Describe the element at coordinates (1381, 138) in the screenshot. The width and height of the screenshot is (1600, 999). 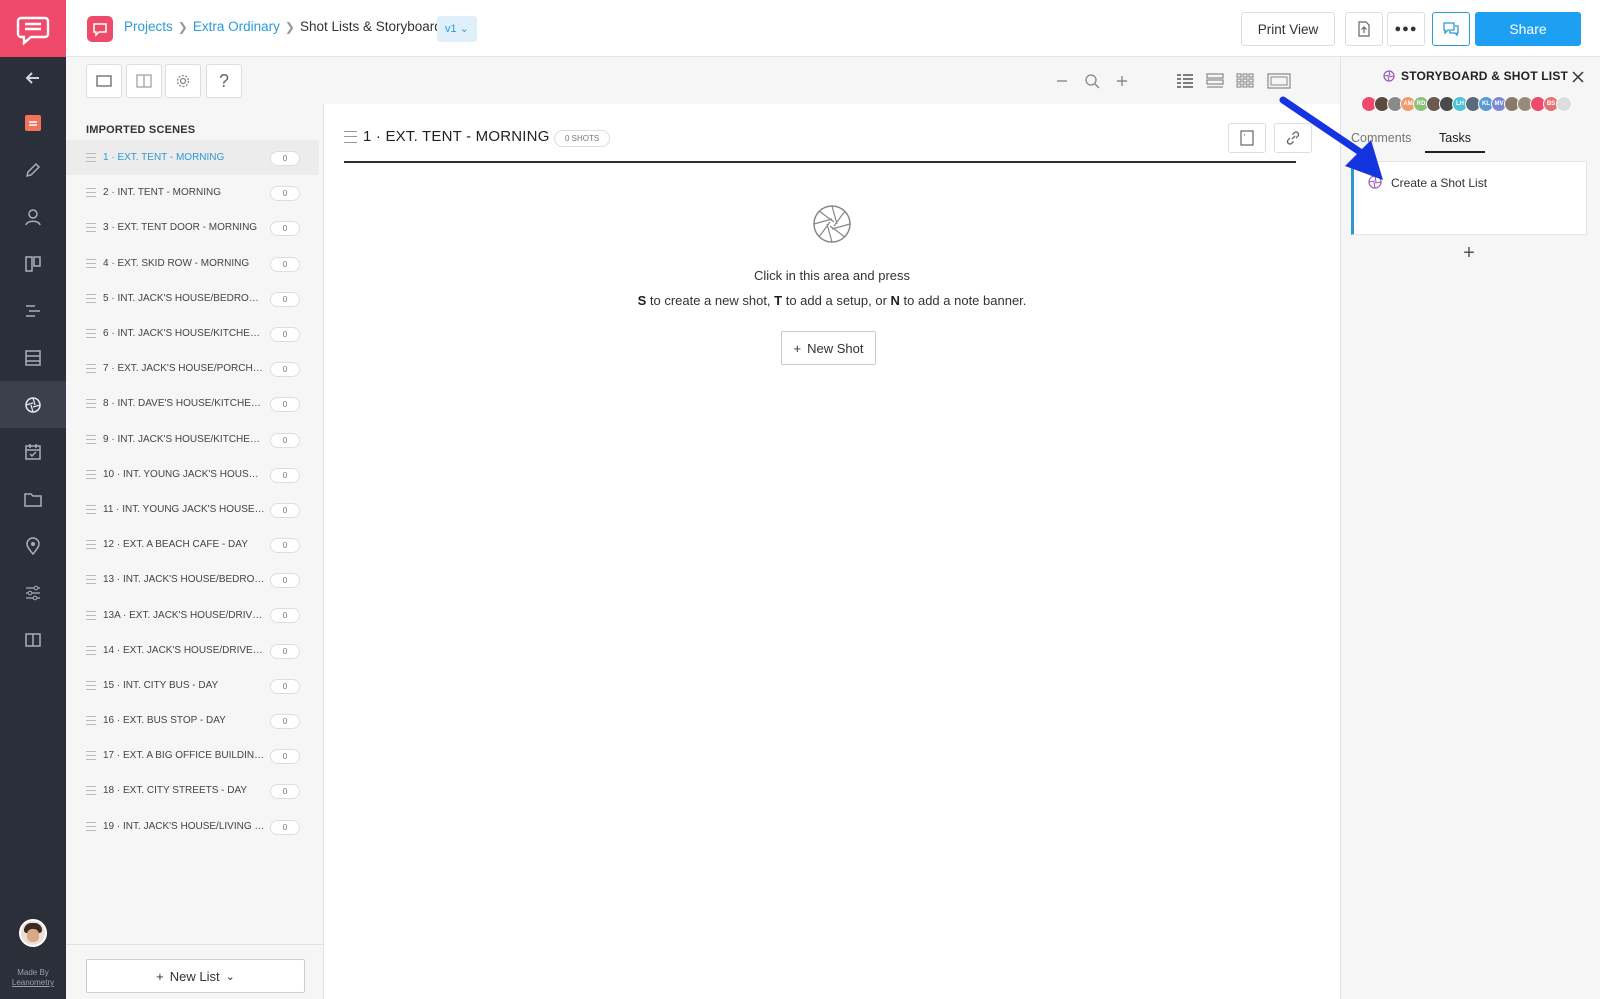
I see `tab-comments: Comments` at that location.